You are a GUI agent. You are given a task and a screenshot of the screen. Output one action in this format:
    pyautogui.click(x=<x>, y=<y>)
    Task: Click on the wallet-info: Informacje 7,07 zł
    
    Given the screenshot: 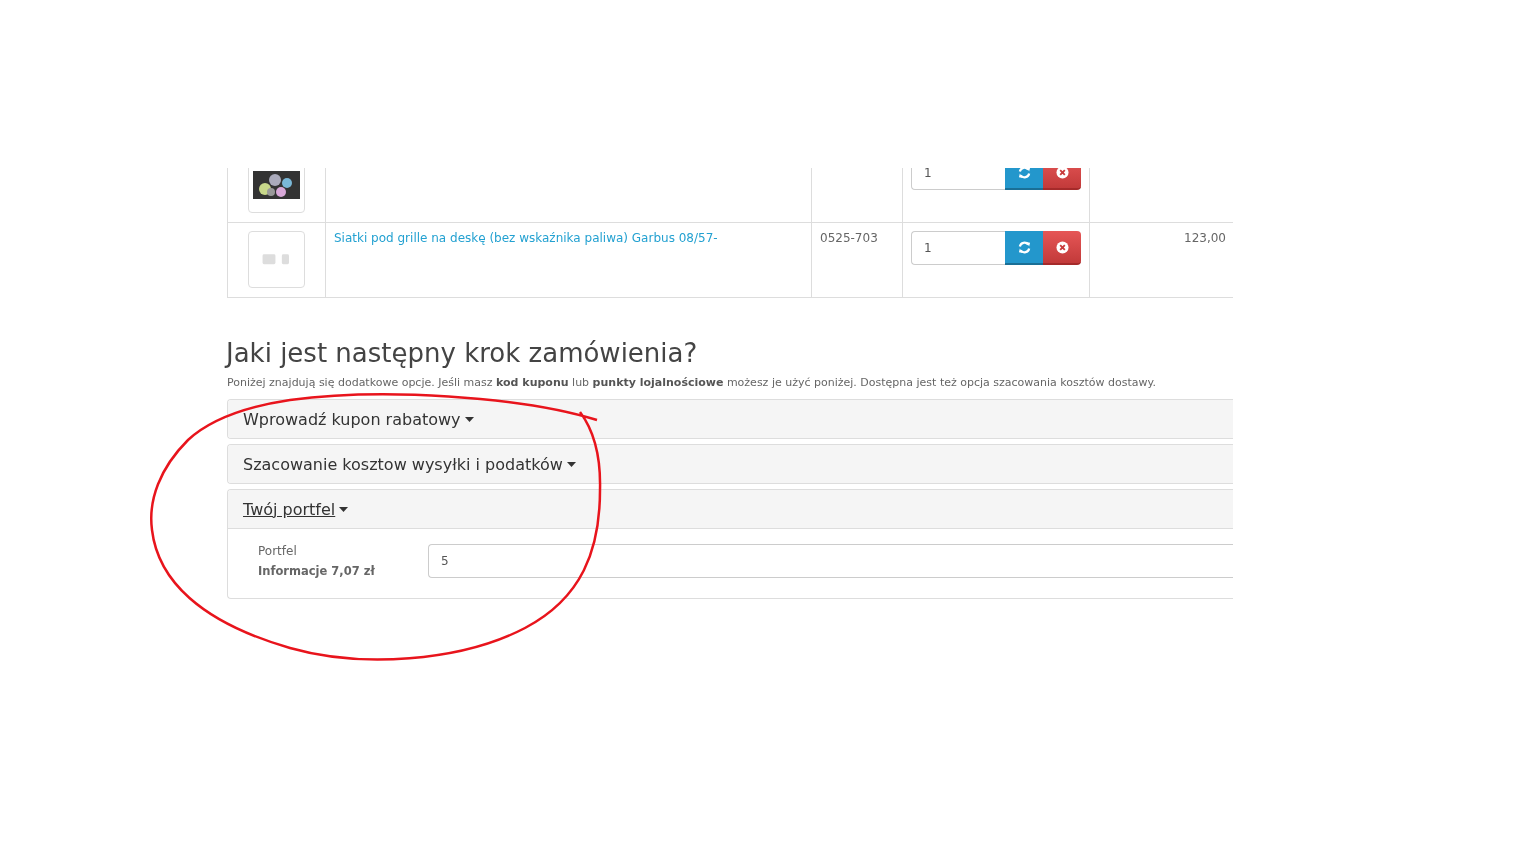 What is the action you would take?
    pyautogui.click(x=317, y=571)
    